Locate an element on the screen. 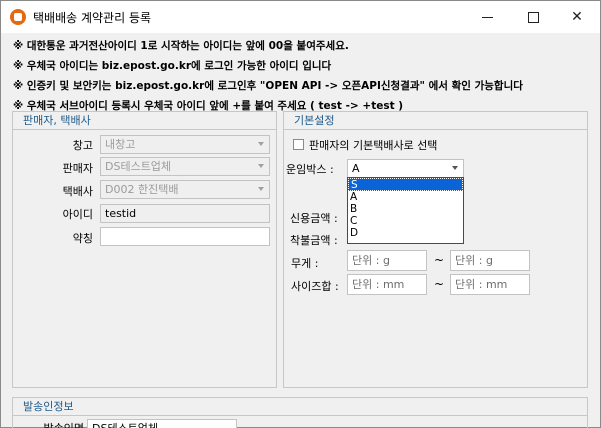  warehouse-select: 내창고 is located at coordinates (185, 144).